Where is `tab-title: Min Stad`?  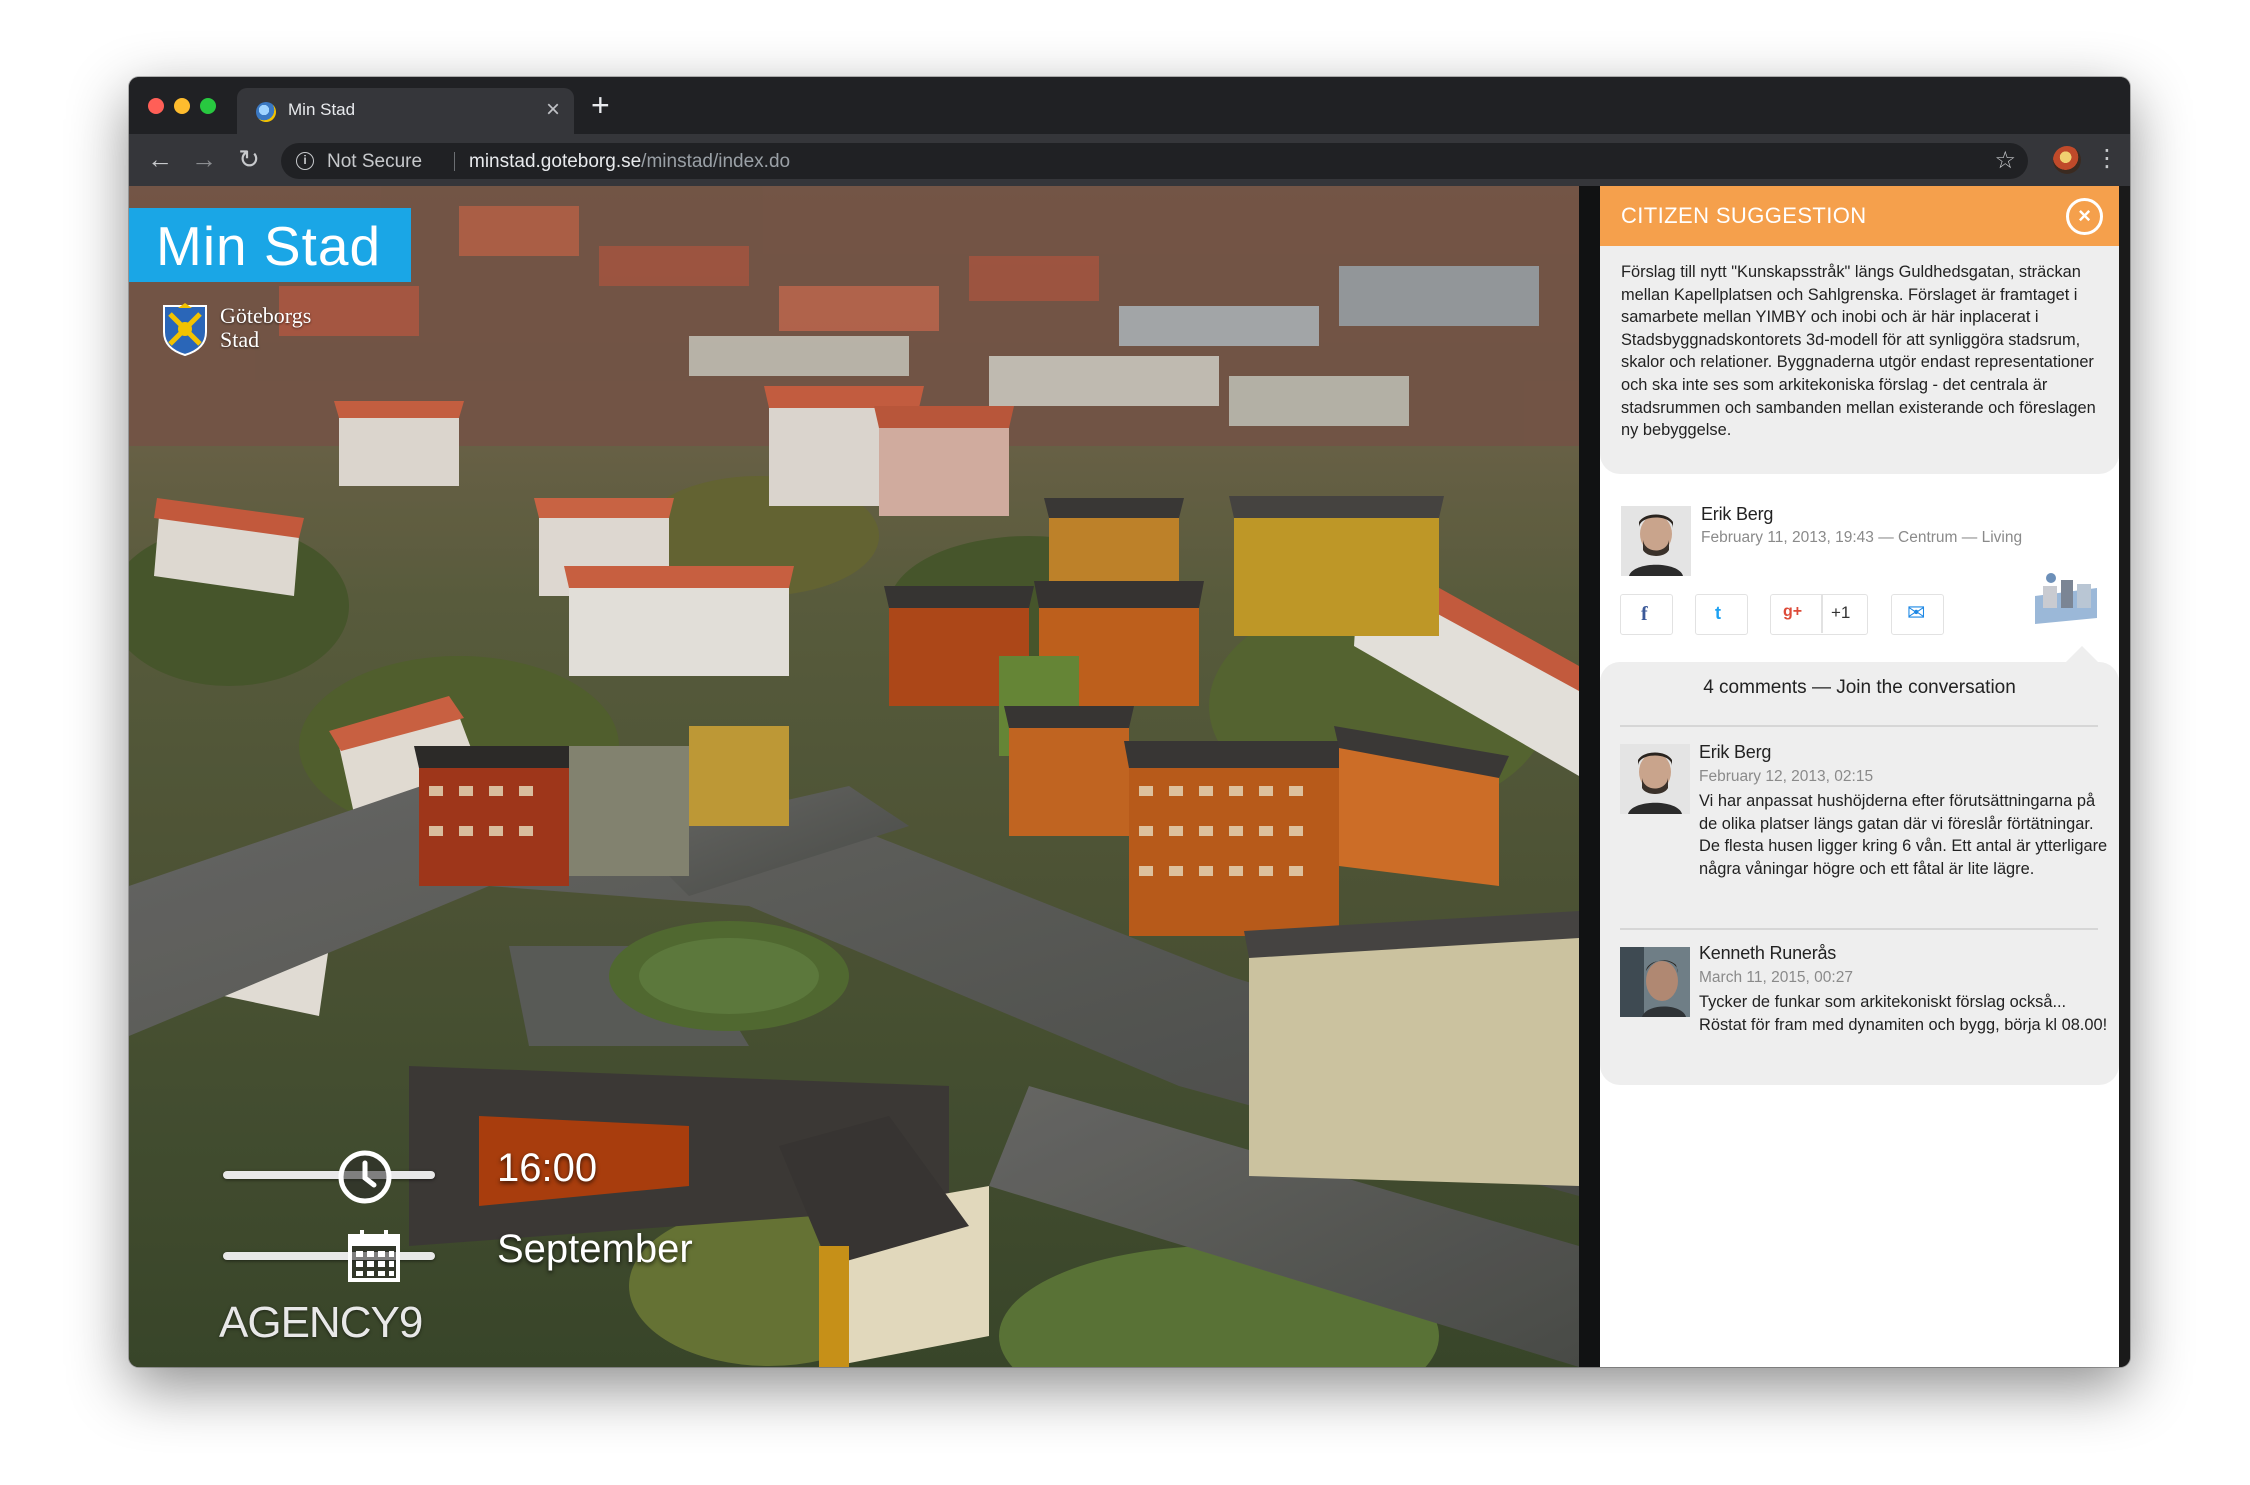 tab-title: Min Stad is located at coordinates (322, 109).